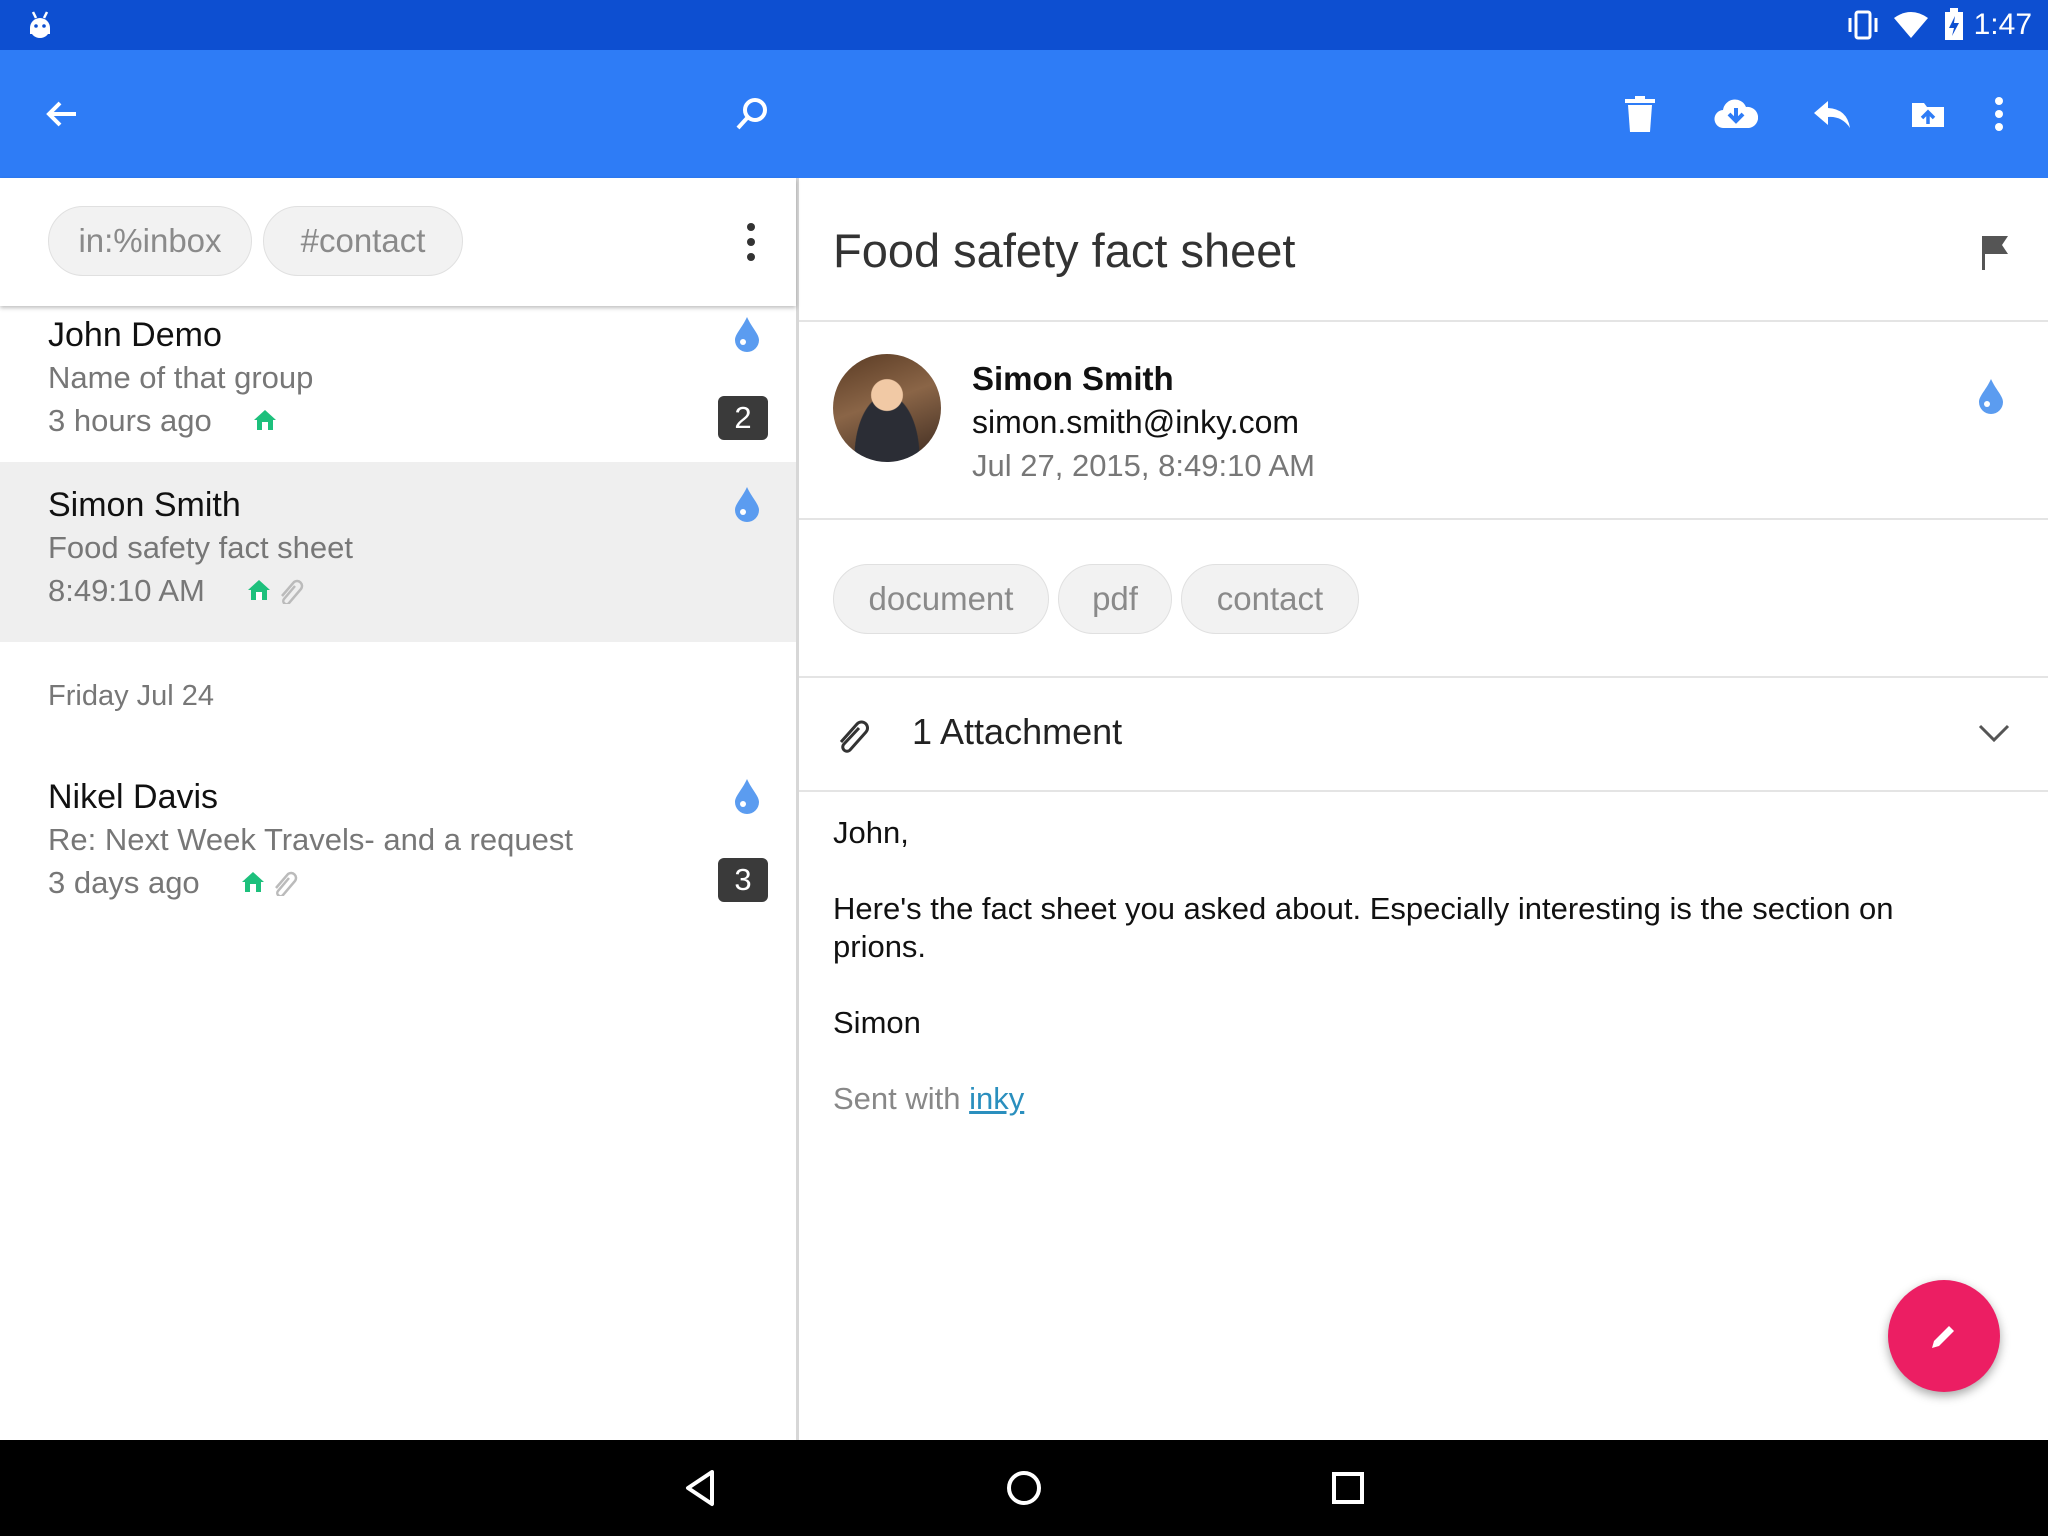  Describe the element at coordinates (1413, 1099) in the screenshot. I see `sent-with-line: Sent with inky` at that location.